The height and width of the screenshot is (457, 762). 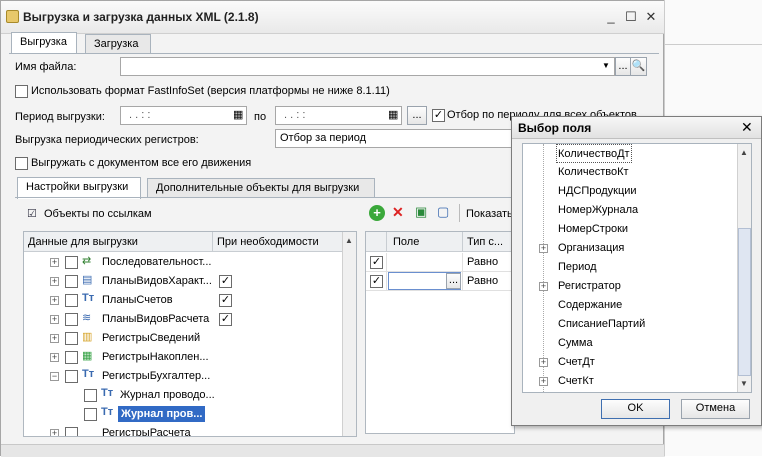 What do you see at coordinates (638, 66) in the screenshot?
I see `search-icon: 🔍` at bounding box center [638, 66].